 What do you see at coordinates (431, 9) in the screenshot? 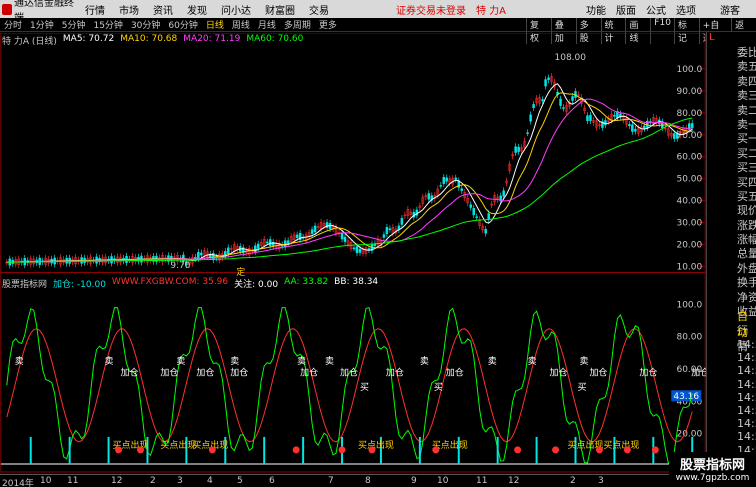
I see `login-warning: 证券交易未登录` at bounding box center [431, 9].